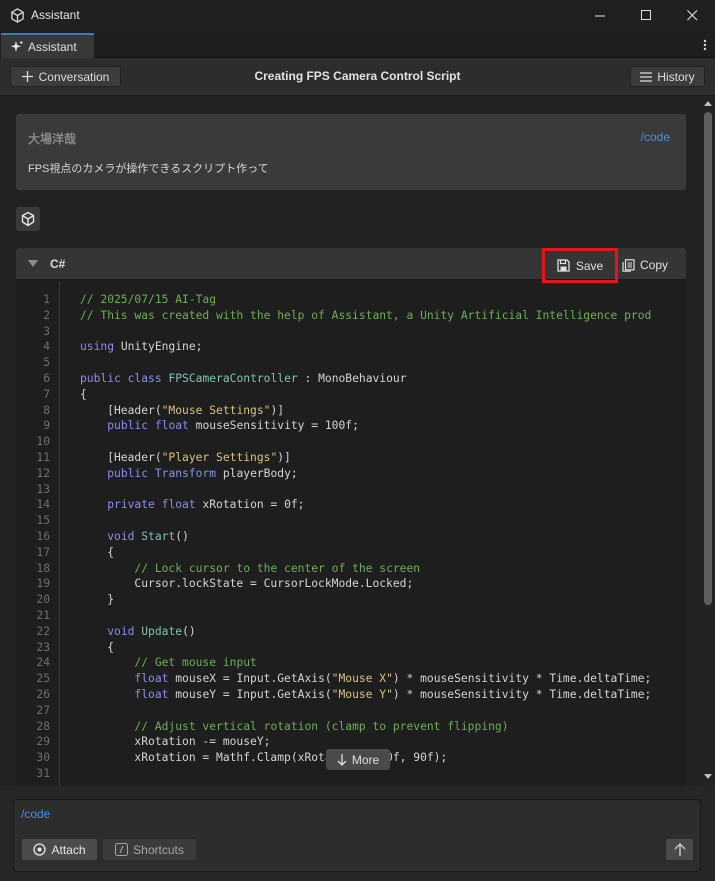 This screenshot has width=715, height=881. What do you see at coordinates (351, 427) in the screenshot?
I see `code-line: 9 public float mouseSensitivity = 100f;` at bounding box center [351, 427].